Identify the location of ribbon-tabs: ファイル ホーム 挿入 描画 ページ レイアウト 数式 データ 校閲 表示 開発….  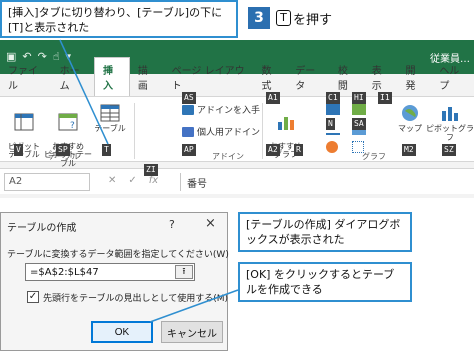
(237, 76).